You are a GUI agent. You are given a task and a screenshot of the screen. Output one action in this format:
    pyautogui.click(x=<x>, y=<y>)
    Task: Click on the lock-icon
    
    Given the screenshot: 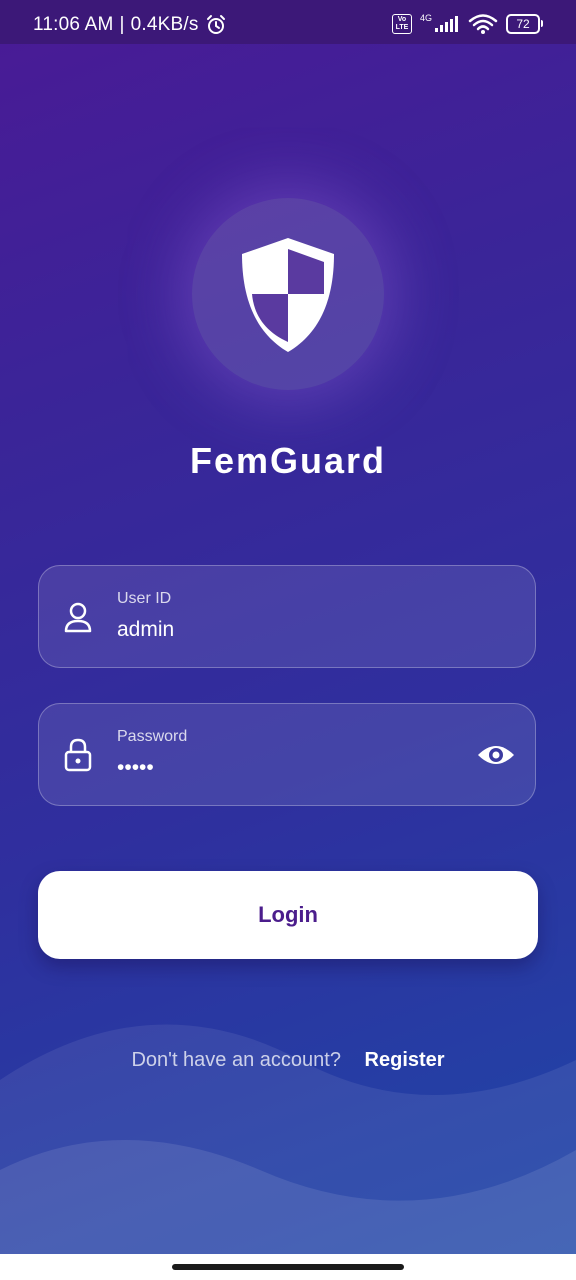 What is the action you would take?
    pyautogui.click(x=78, y=755)
    